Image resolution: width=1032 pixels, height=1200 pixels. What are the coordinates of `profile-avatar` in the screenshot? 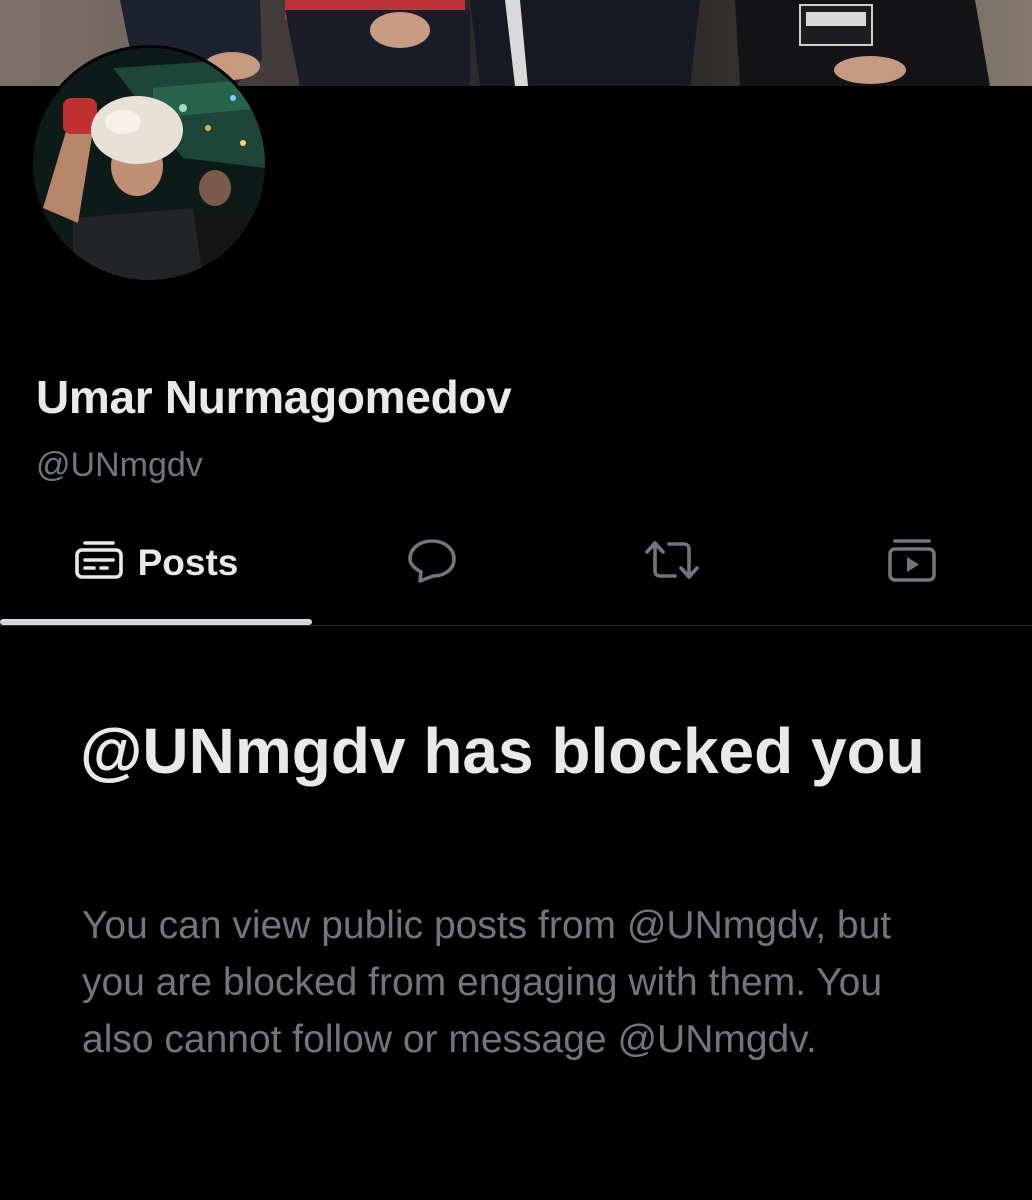 It's located at (149, 164).